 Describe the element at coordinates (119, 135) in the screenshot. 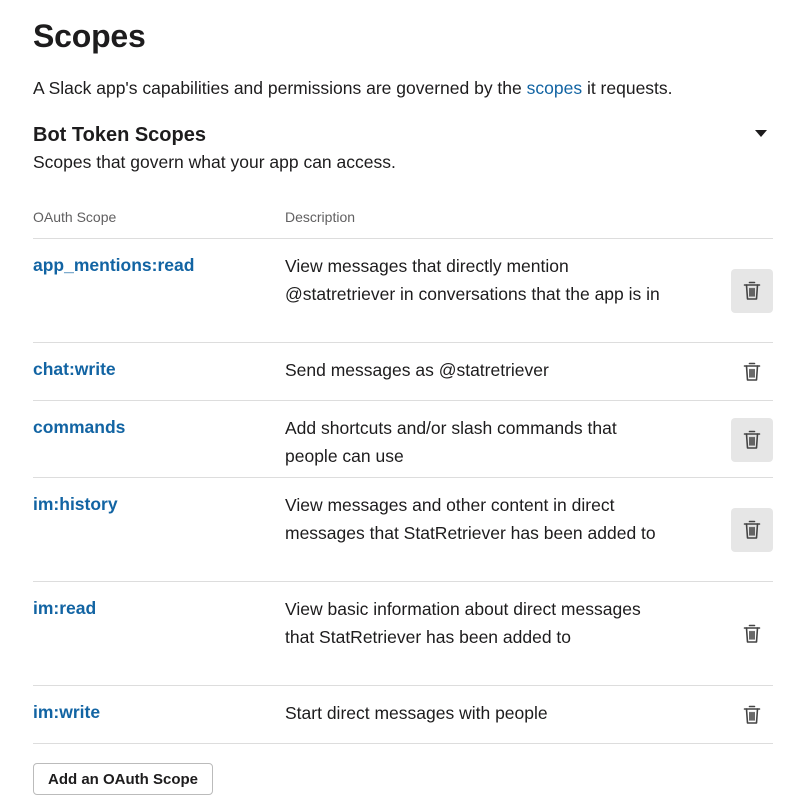

I see `section-title: Bot Token Scopes` at that location.